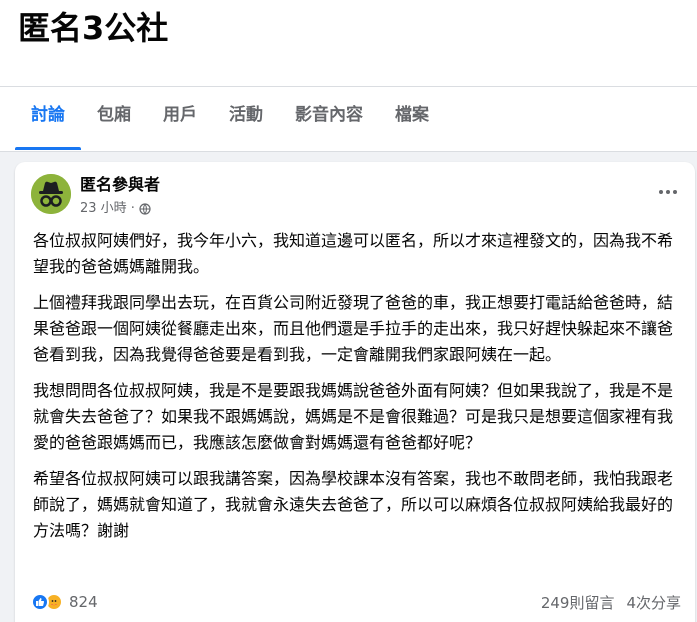 This screenshot has height=622, width=697. I want to click on tab-media: 影音內容, so click(329, 121).